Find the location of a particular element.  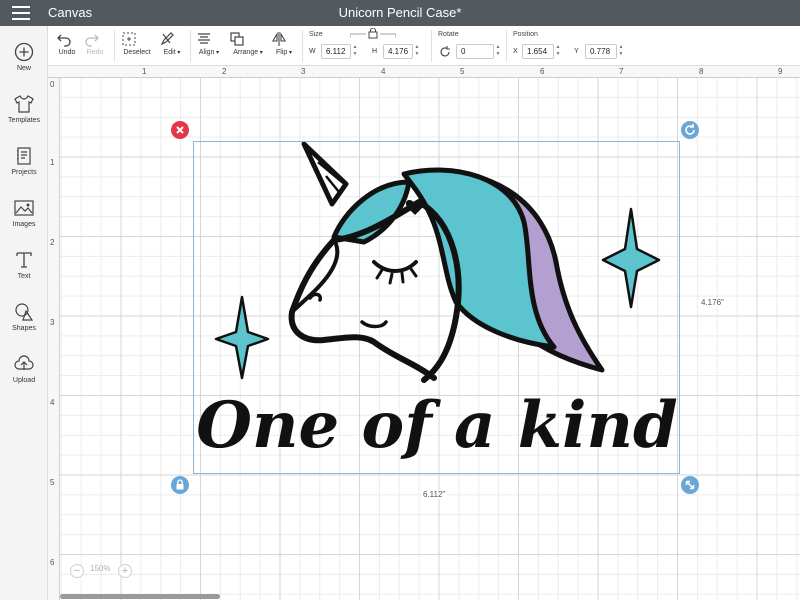

sidebar-item-label: New is located at coordinates (23, 68).